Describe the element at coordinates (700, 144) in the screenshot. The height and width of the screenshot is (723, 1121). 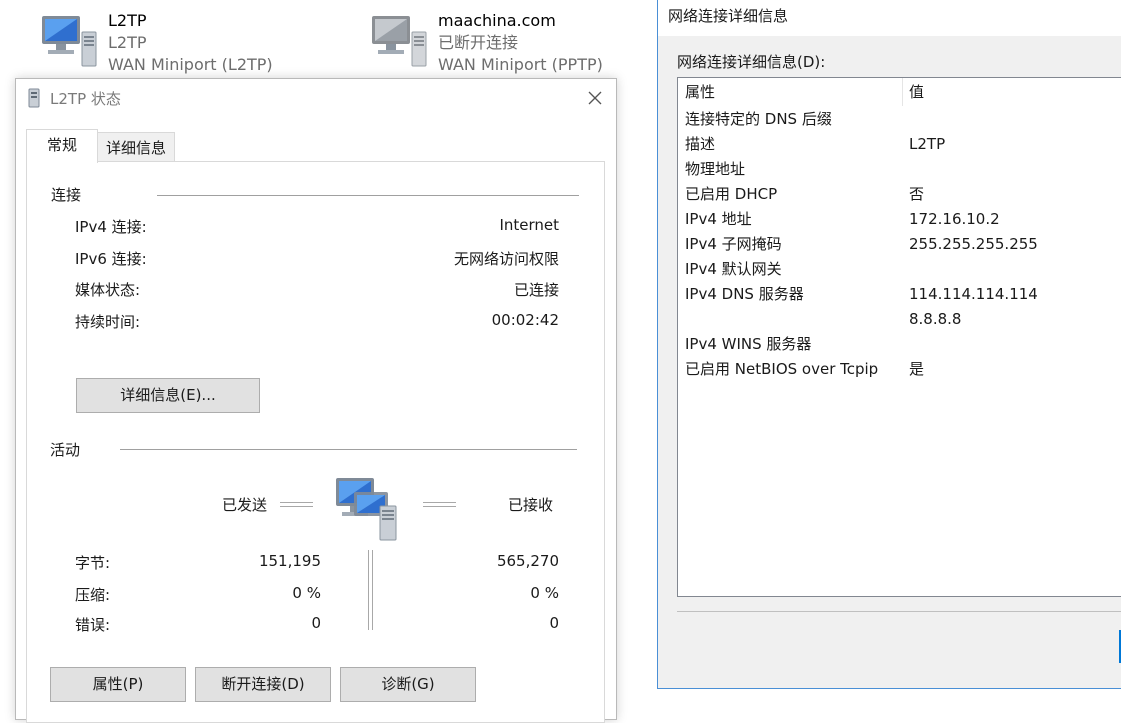
I see `details-property: 描述` at that location.